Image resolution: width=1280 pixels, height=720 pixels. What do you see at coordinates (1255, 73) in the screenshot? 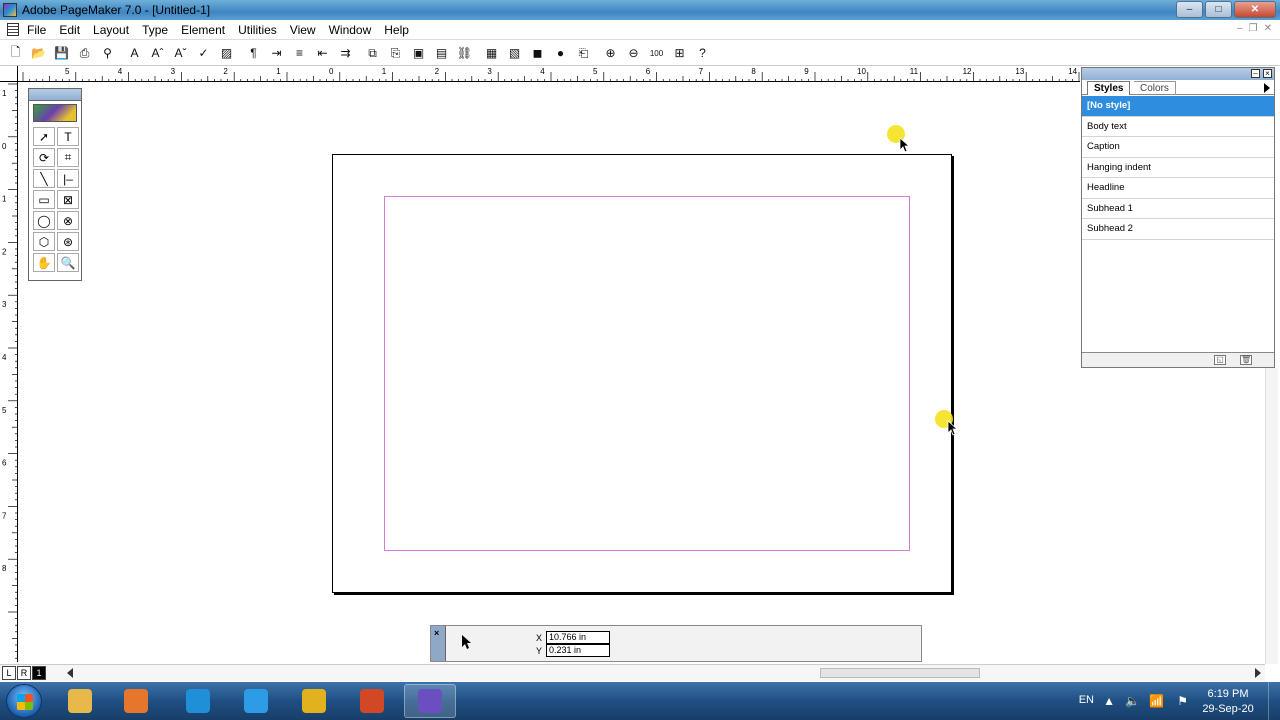
I see `palette-minimize-button: –` at bounding box center [1255, 73].